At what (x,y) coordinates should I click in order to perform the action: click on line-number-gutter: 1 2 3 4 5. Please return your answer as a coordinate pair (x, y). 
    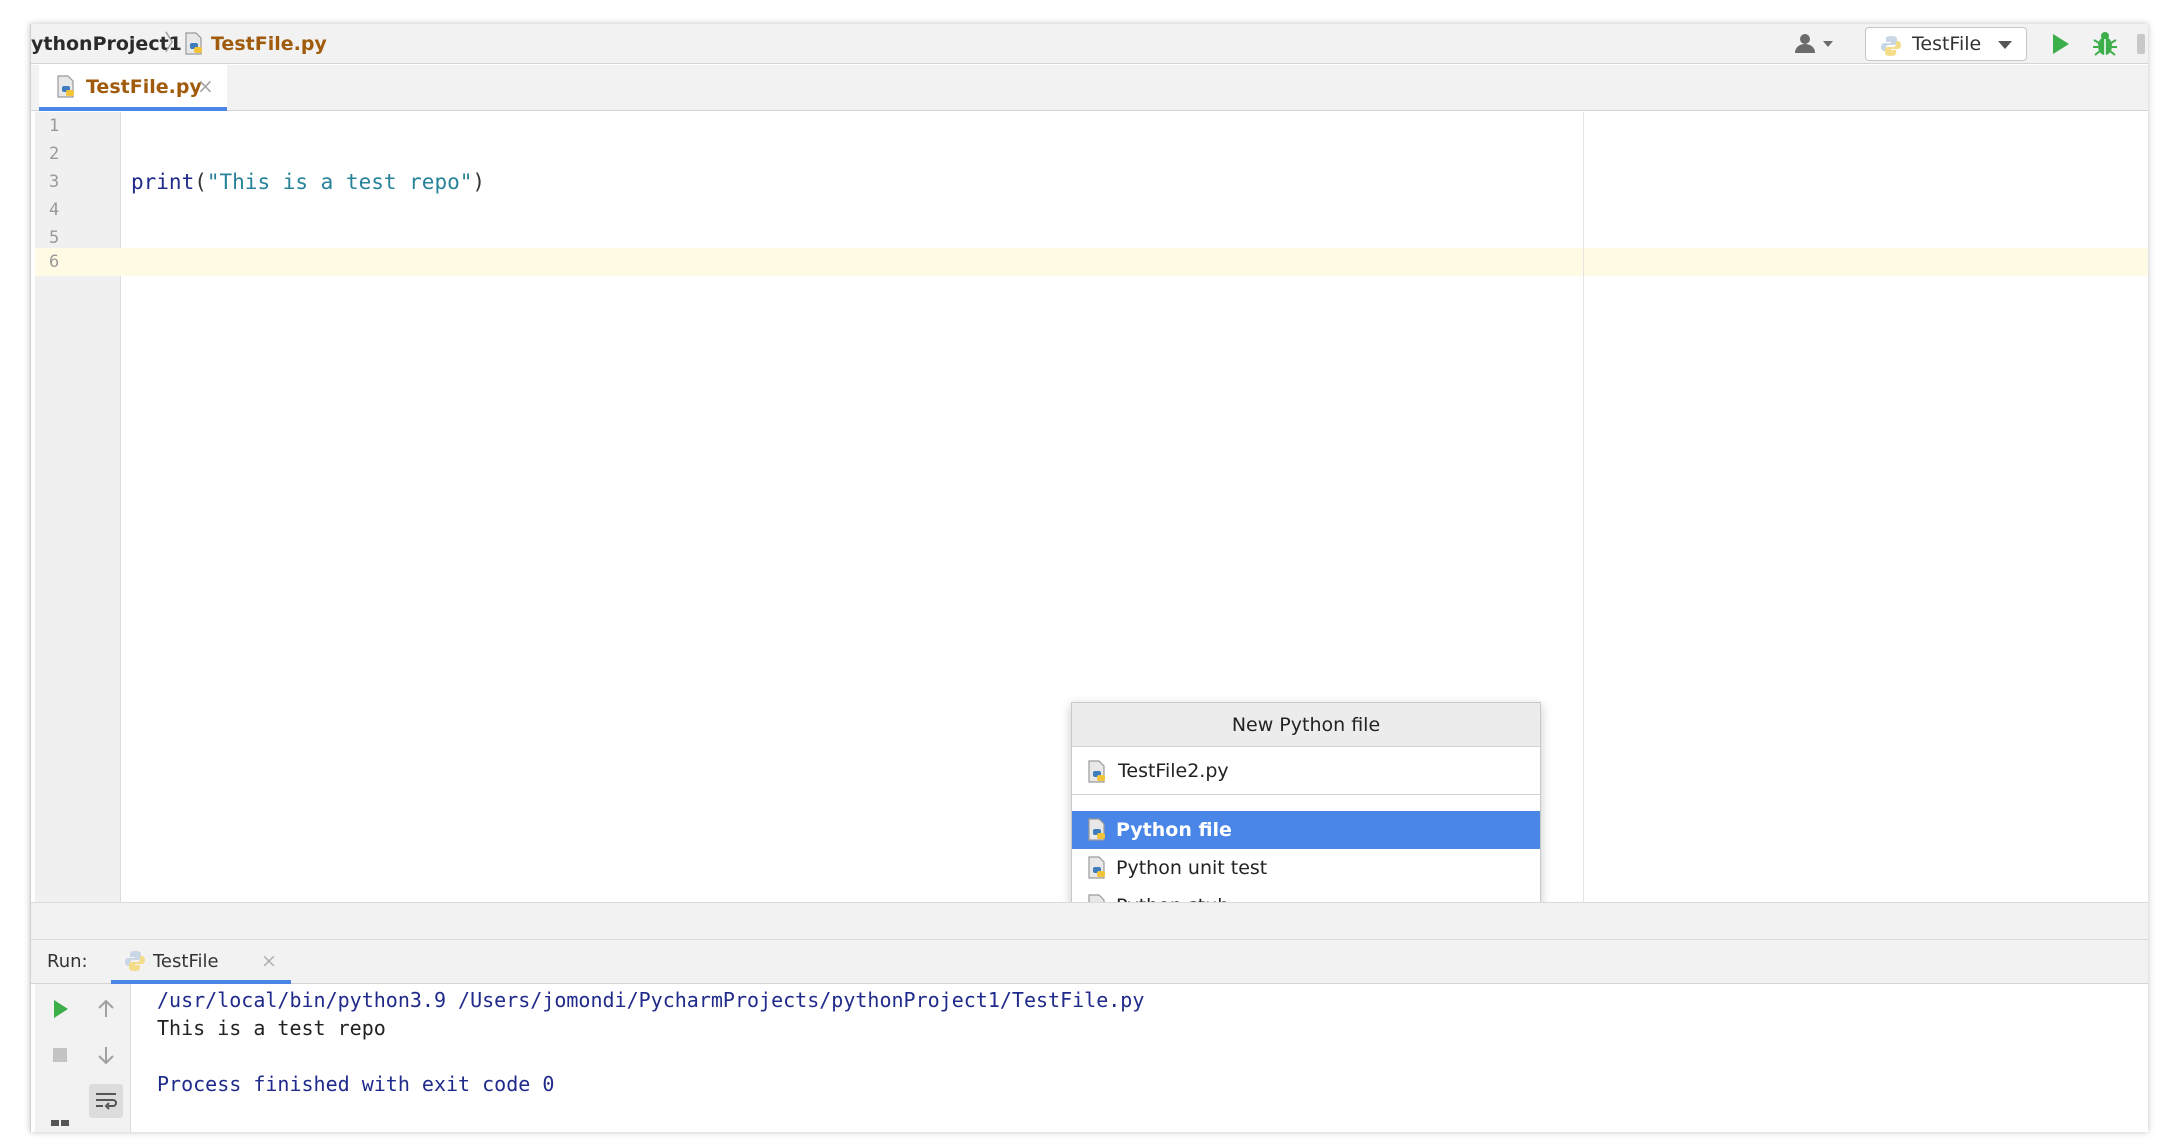
    Looking at the image, I should click on (78, 507).